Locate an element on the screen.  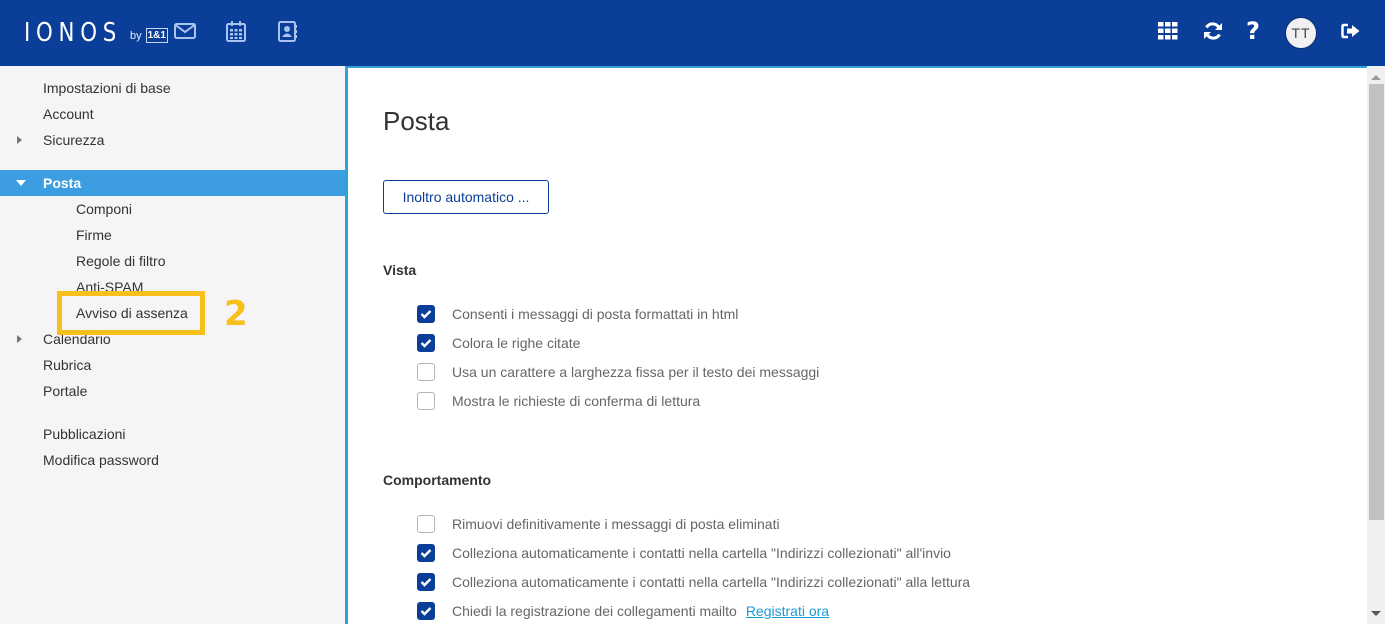
scroll-up-arrow-icon is located at coordinates (1376, 77).